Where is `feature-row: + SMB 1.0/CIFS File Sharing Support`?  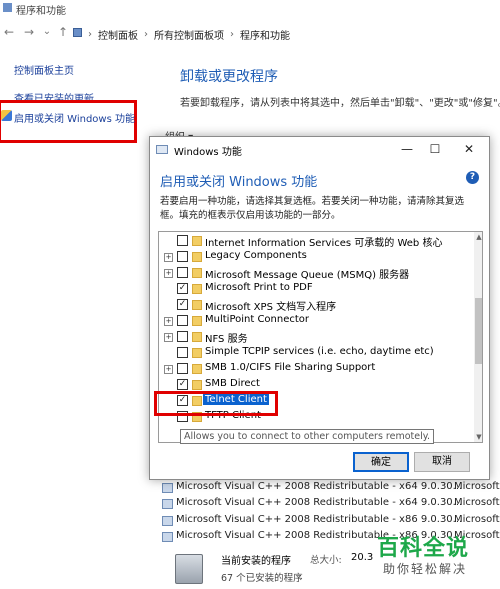 feature-row: + SMB 1.0/CIFS File Sharing Support is located at coordinates (311, 369).